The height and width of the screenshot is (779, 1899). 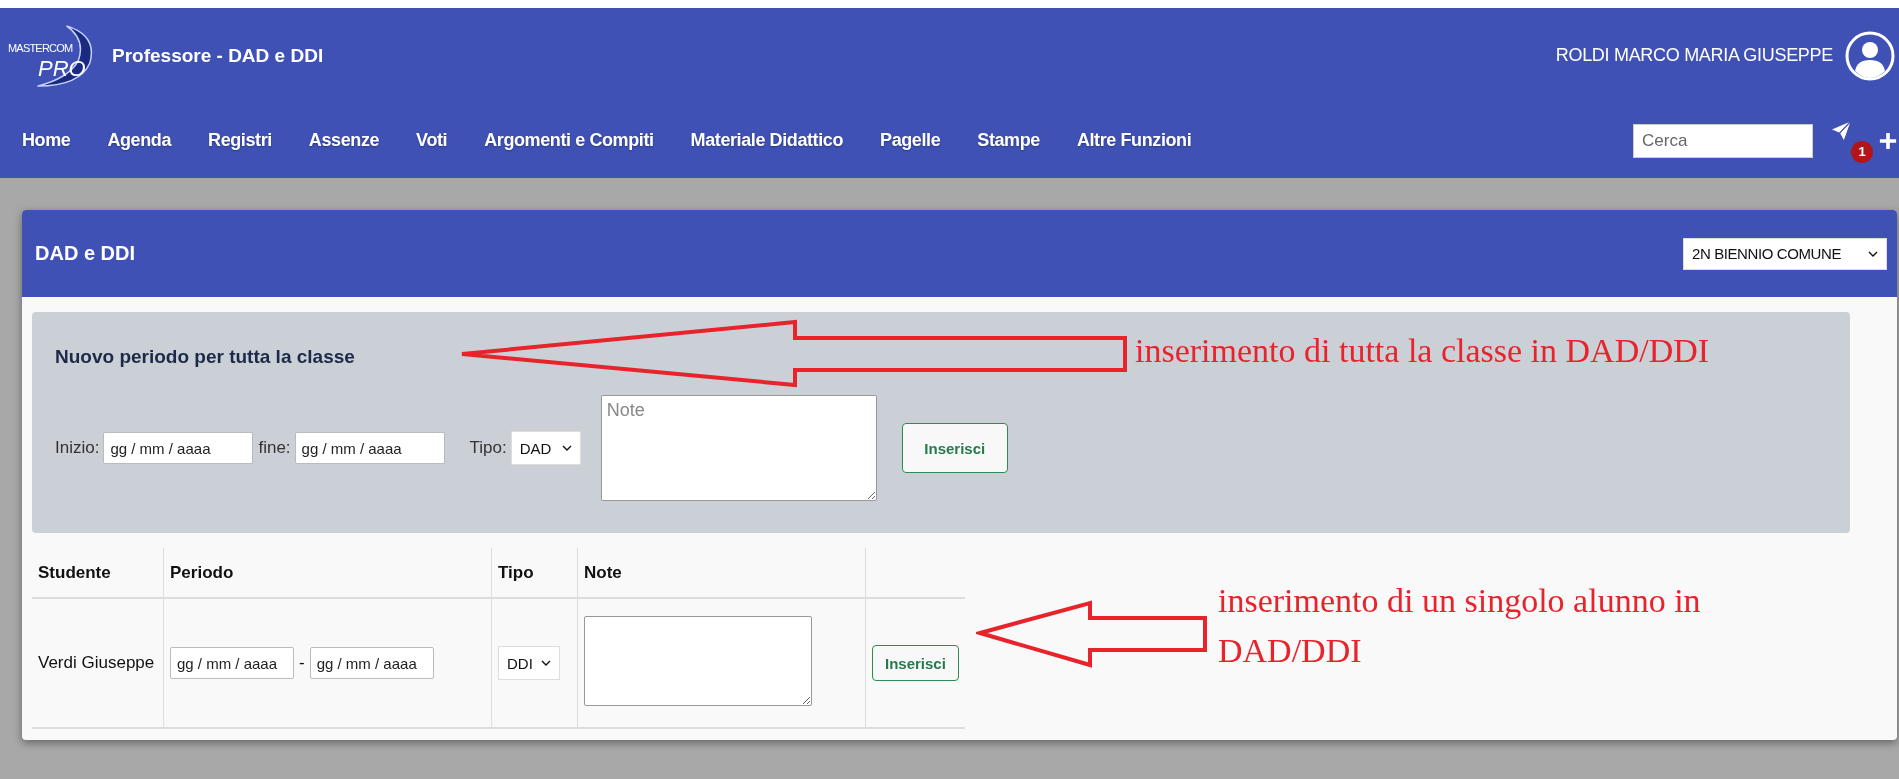 I want to click on nav-link: Argomenti e Compiti, so click(x=569, y=140).